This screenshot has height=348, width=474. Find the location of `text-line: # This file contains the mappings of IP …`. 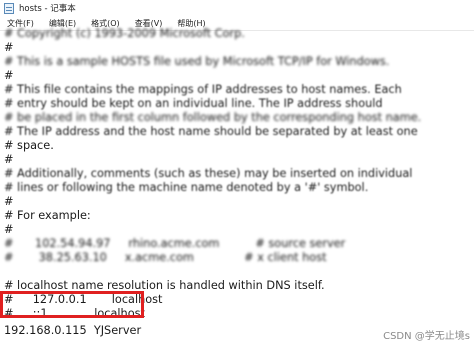

text-line: # This file contains the mappings of IP … is located at coordinates (203, 89).